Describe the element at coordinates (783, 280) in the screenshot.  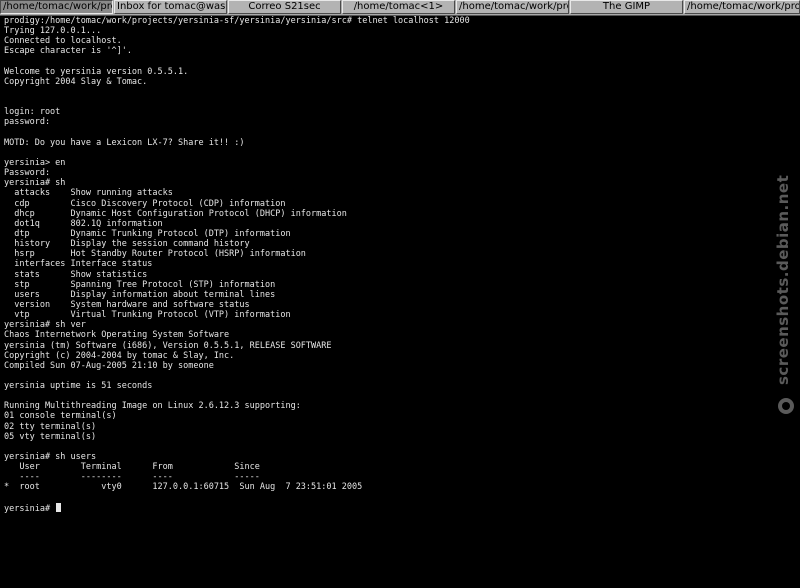
I see `watermark-text: screenshots.debian.net` at that location.